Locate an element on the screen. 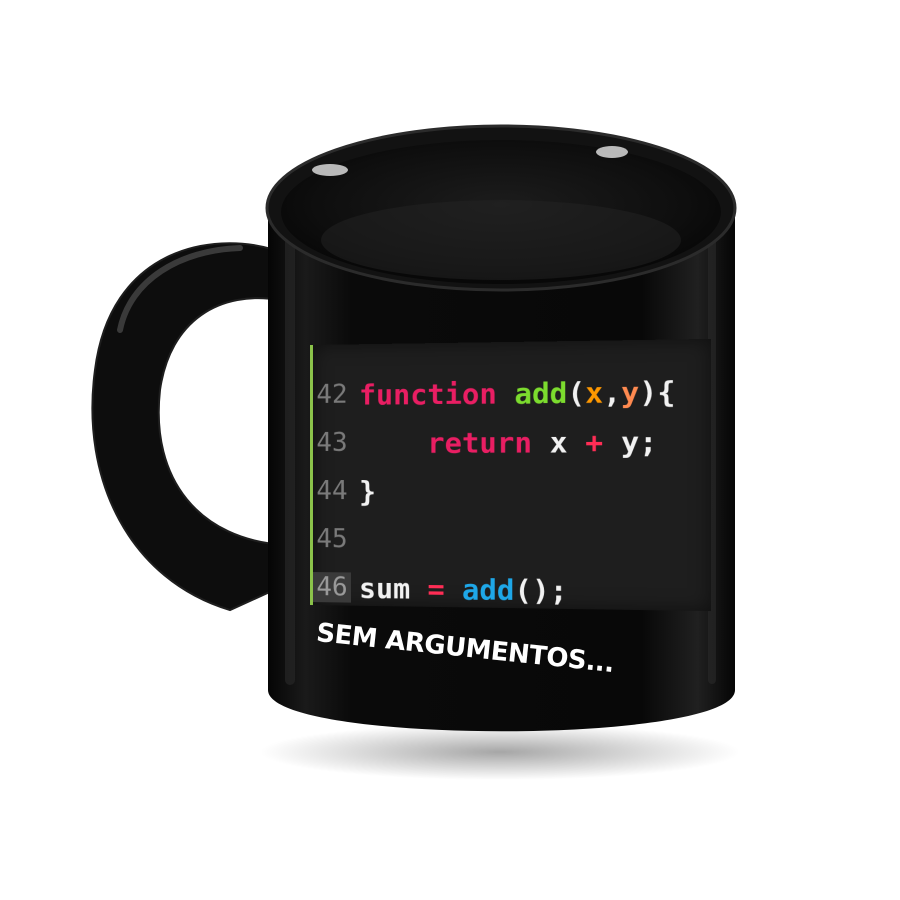 This screenshot has width=900, height=900. code-text: return x + y; is located at coordinates (508, 442).